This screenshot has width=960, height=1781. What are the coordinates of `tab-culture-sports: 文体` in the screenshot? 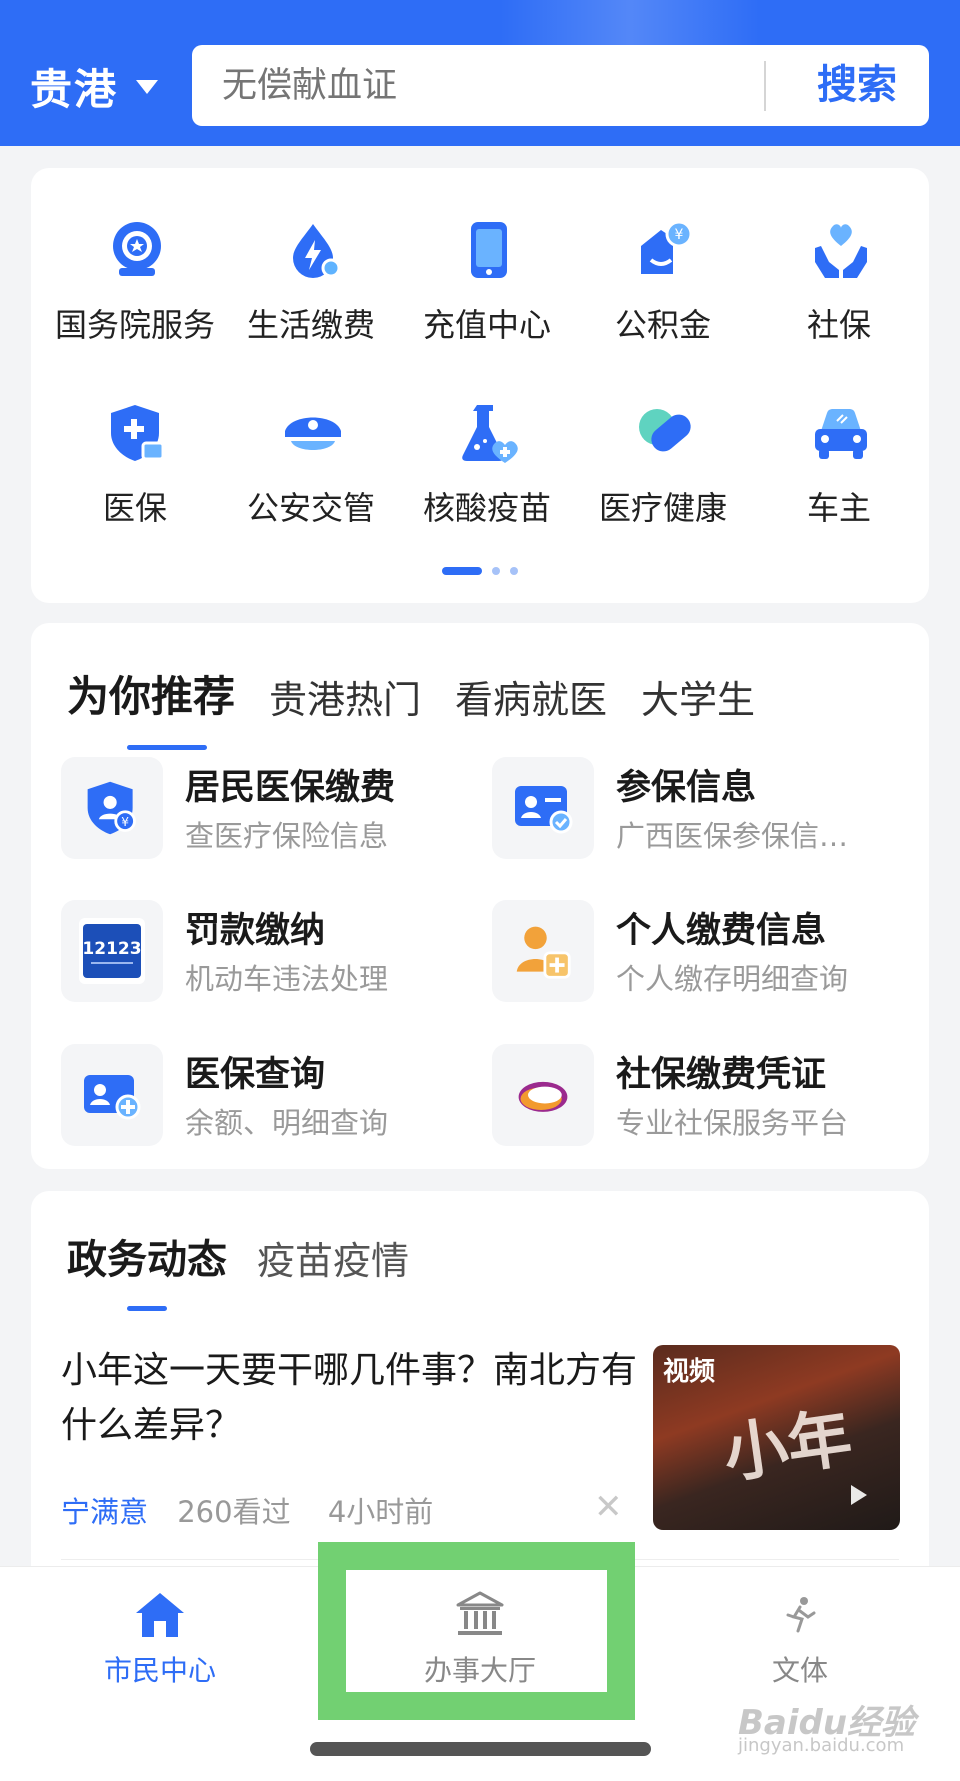 It's located at (800, 1637).